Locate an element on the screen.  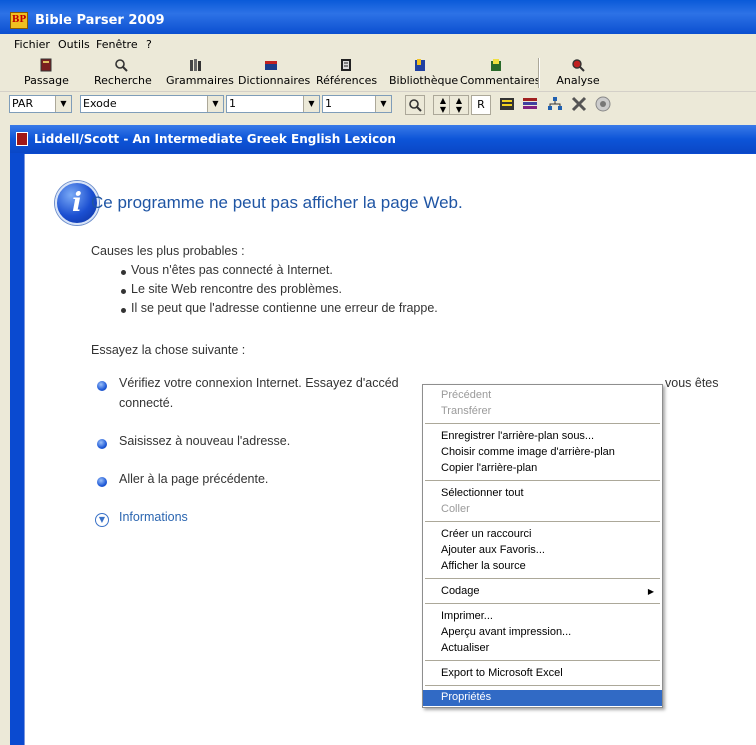
try-heading: Essayez la chose suivante : is located at coordinates (168, 350).